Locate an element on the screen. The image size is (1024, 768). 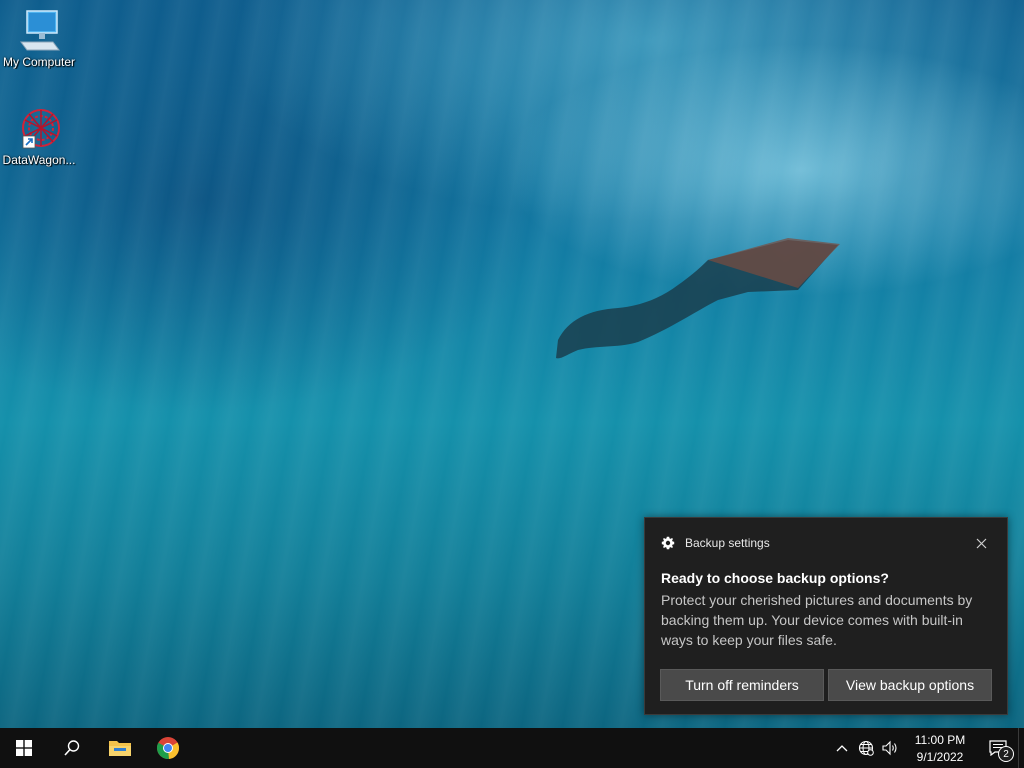
datawagon-app-icon is located at coordinates (39, 129).